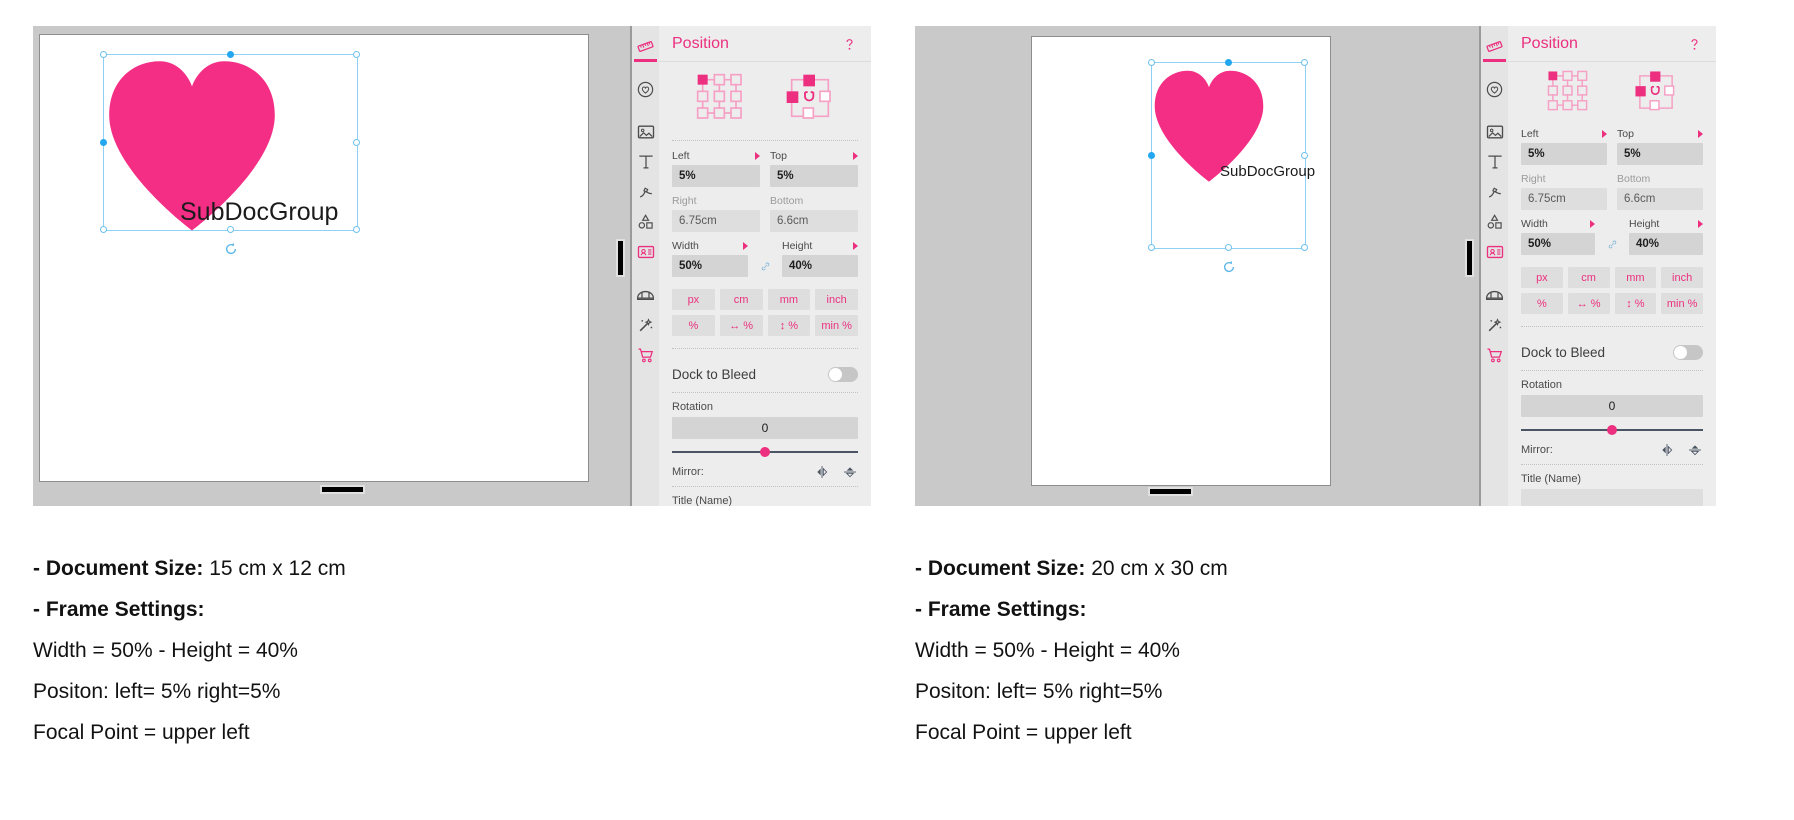 The image size is (1794, 820). I want to click on horizontal-scrollbar-left, so click(342, 489).